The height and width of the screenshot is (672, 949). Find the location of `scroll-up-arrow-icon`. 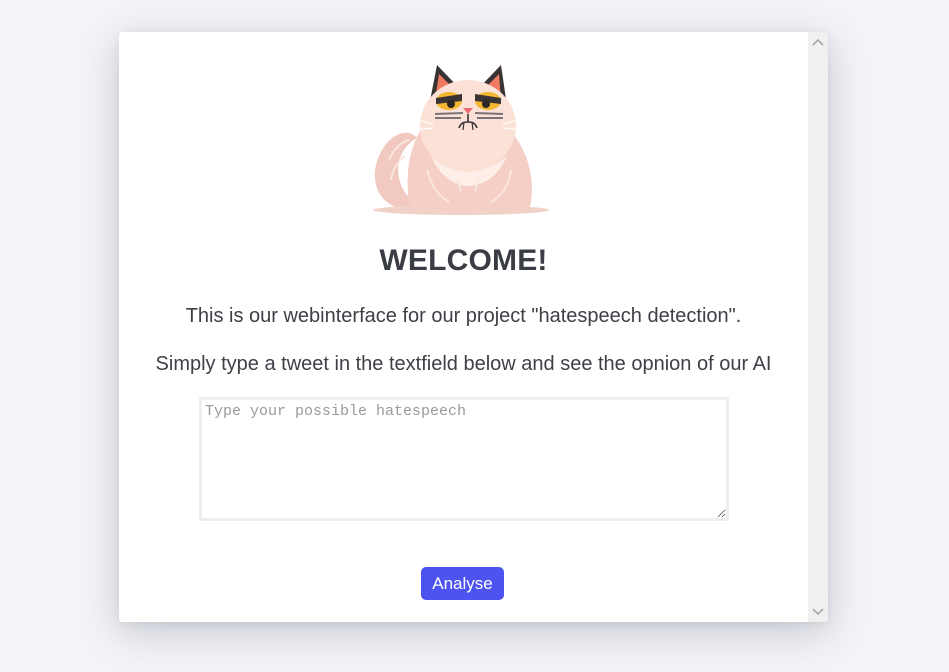

scroll-up-arrow-icon is located at coordinates (818, 42).